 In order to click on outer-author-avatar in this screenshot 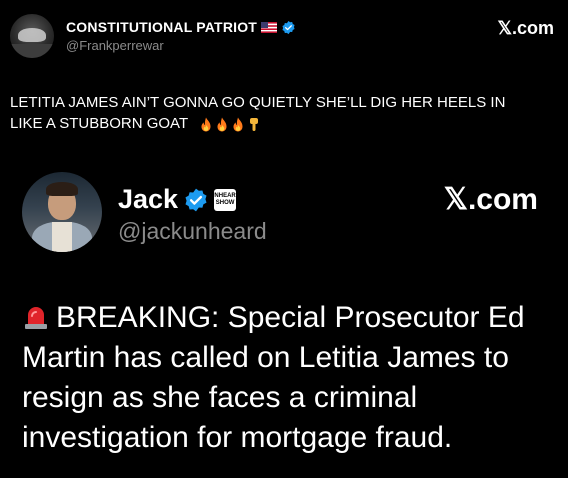, I will do `click(32, 36)`.